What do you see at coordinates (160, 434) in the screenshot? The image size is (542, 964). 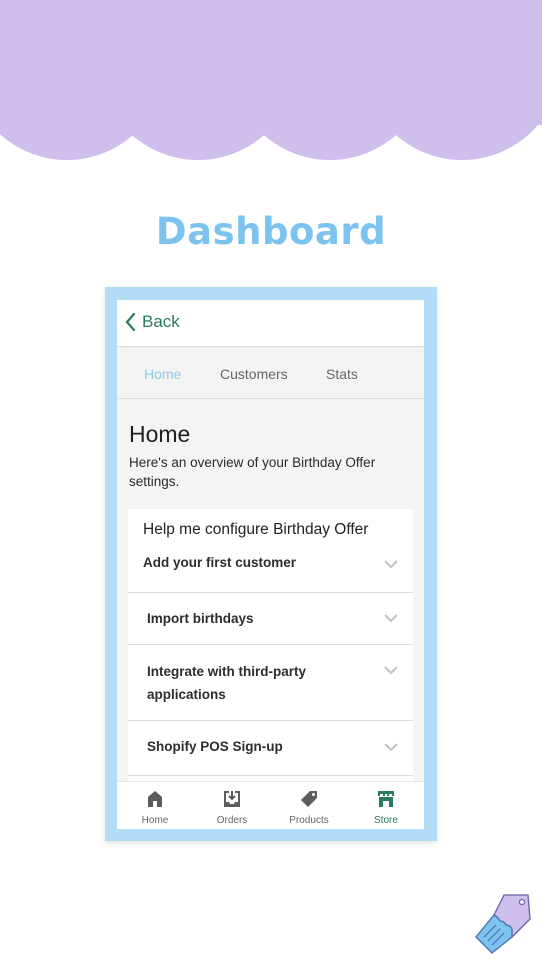 I see `page-title: Home` at bounding box center [160, 434].